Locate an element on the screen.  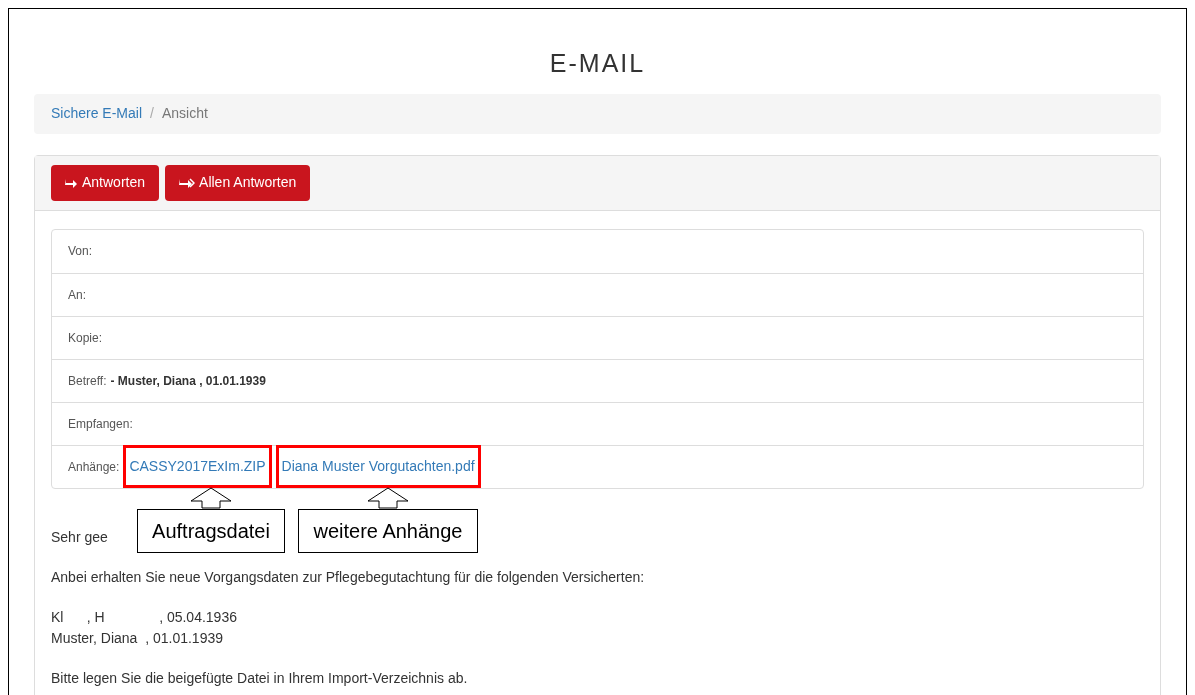
field-label: Betreff: is located at coordinates (87, 381).